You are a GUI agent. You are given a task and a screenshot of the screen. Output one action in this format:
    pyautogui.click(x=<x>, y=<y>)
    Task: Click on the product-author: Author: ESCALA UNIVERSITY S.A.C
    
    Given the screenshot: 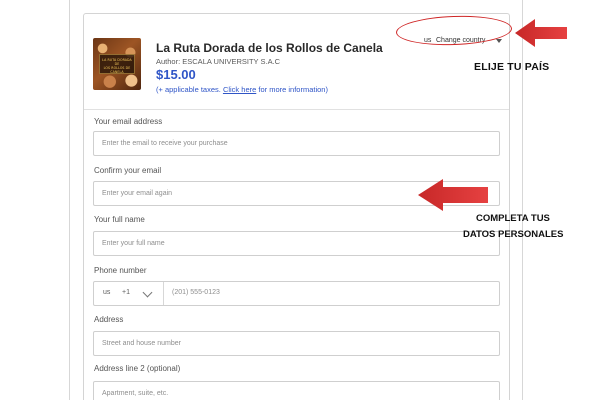 What is the action you would take?
    pyautogui.click(x=218, y=61)
    